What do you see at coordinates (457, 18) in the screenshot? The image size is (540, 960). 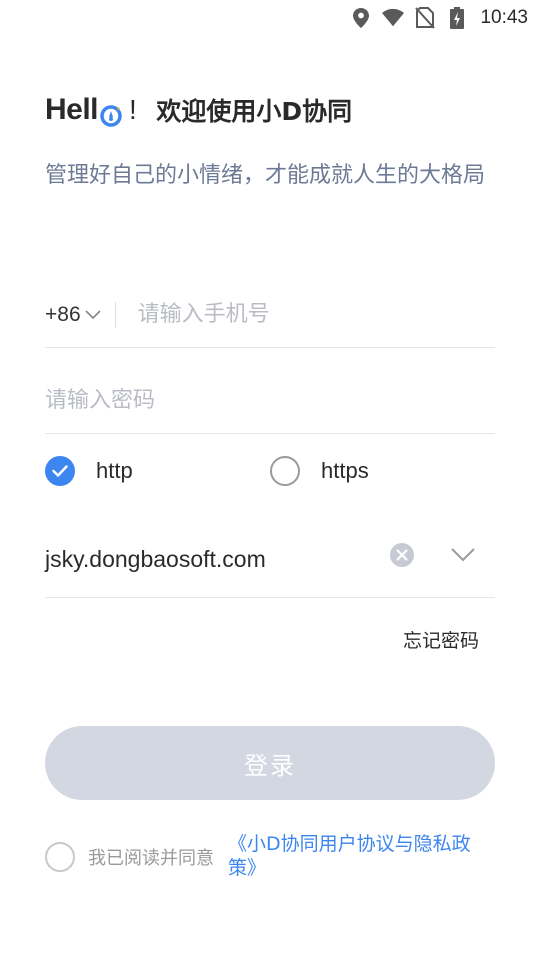 I see `battery-charging-icon` at bounding box center [457, 18].